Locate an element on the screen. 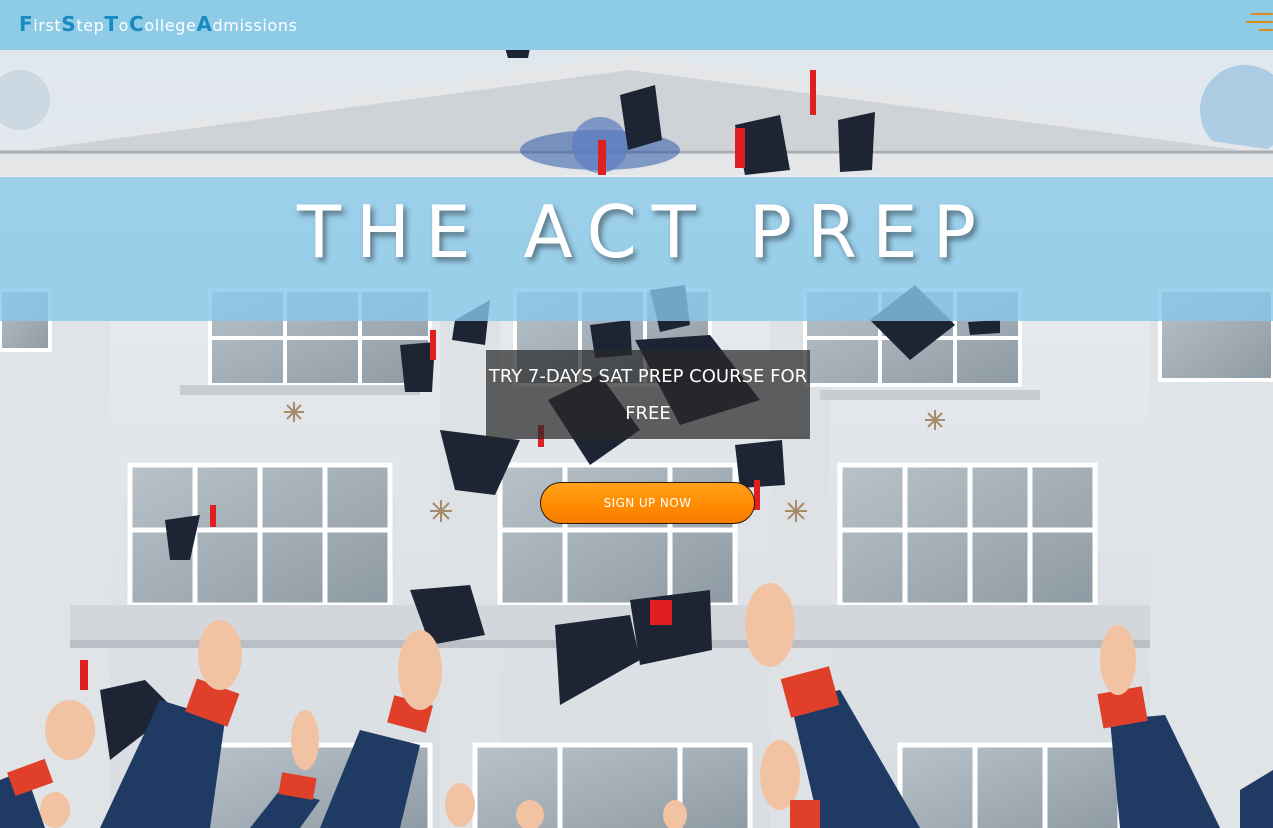 This screenshot has height=828, width=1273. brand-logo-link: FirstStepToCollegeAdmissions is located at coordinates (158, 24).